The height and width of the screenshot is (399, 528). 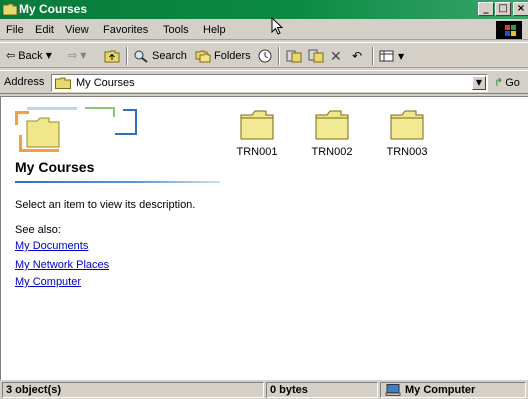 I want to click on undo-button: ↶, so click(x=357, y=56).